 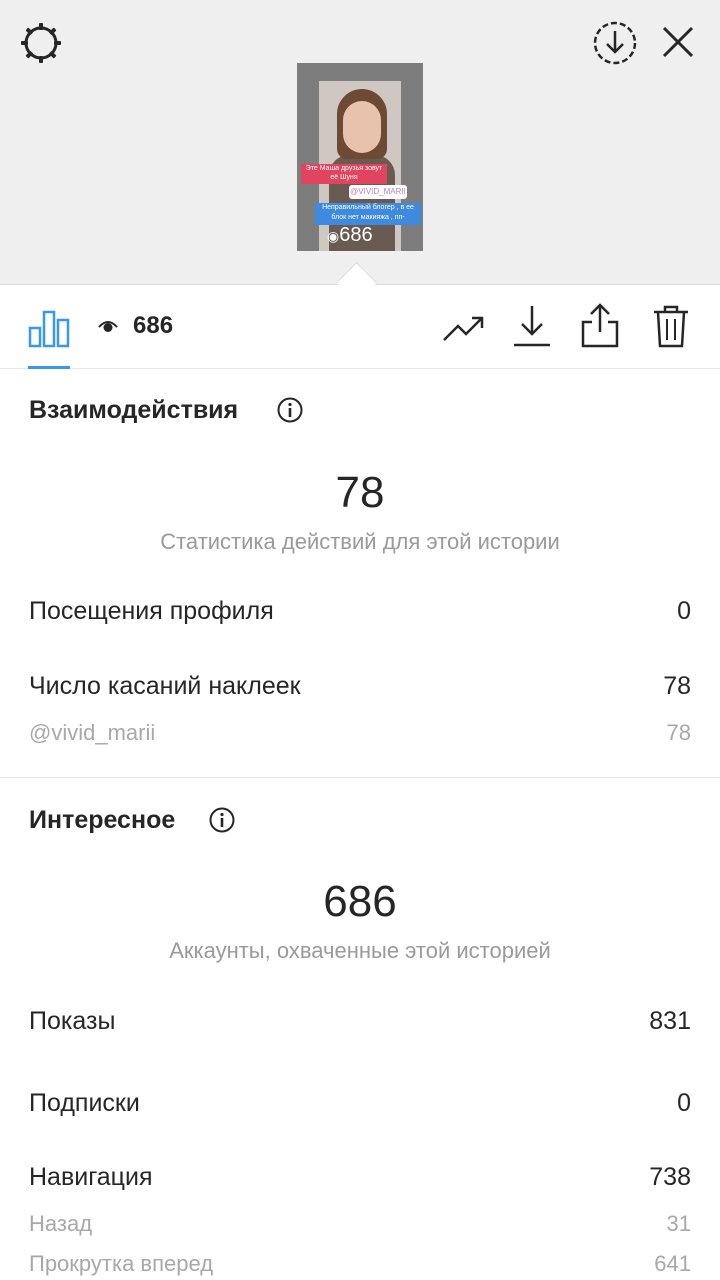 What do you see at coordinates (108, 326) in the screenshot?
I see `eye-icon` at bounding box center [108, 326].